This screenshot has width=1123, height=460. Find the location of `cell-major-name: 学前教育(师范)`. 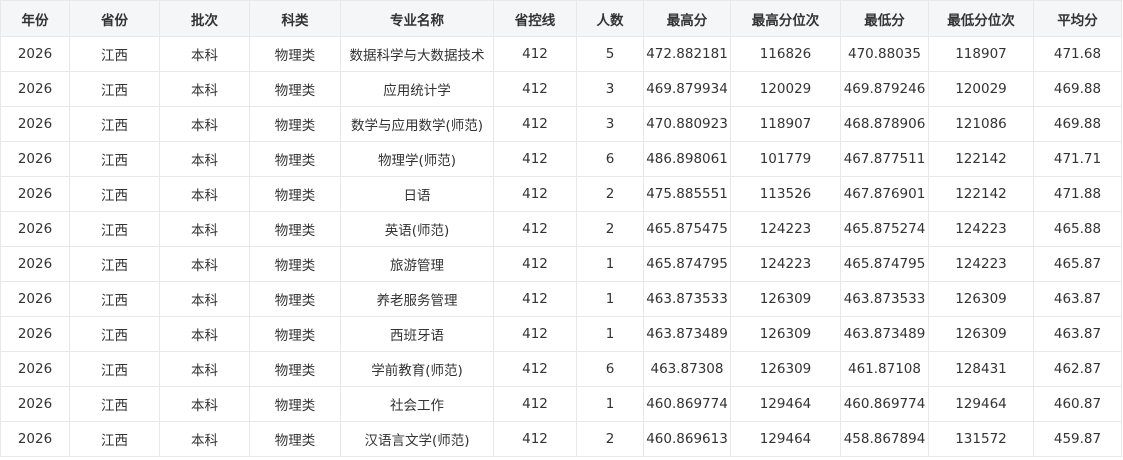

cell-major-name: 学前教育(师范) is located at coordinates (417, 369).